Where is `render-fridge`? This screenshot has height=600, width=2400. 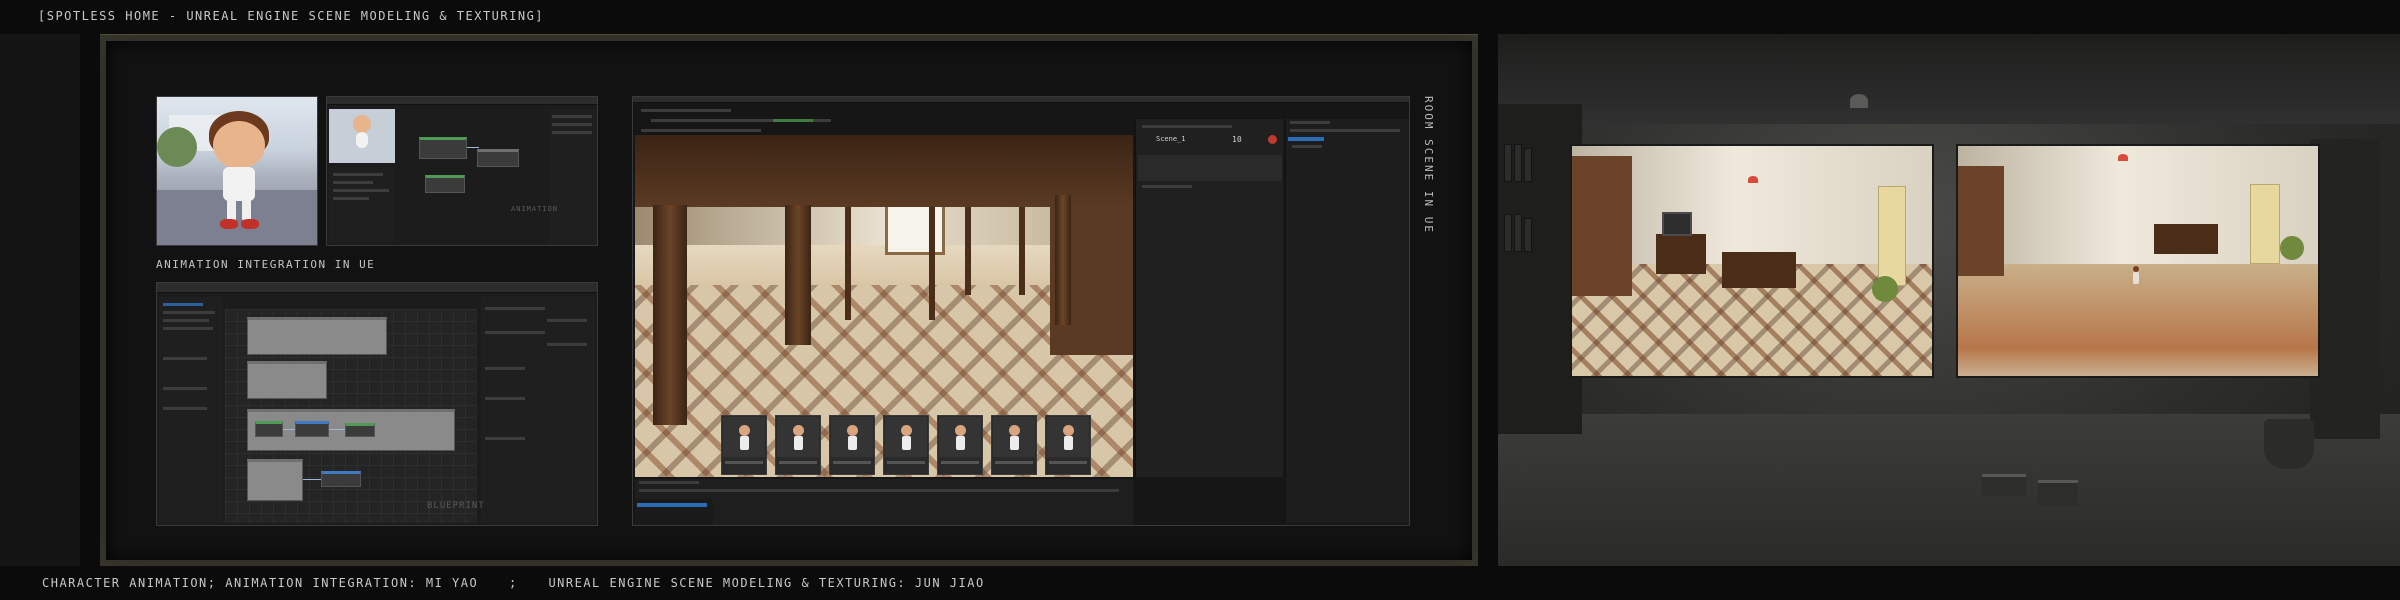 render-fridge is located at coordinates (1892, 236).